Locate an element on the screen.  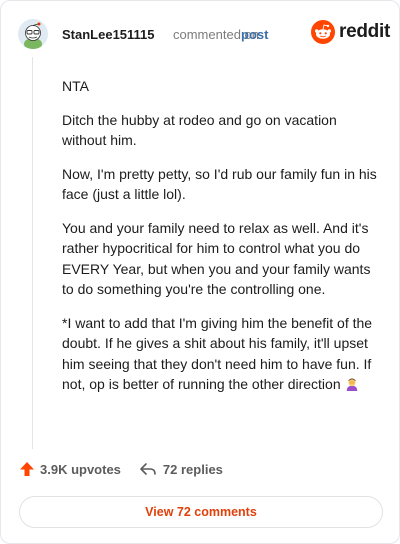
reddit-wordmark: reddit is located at coordinates (364, 31).